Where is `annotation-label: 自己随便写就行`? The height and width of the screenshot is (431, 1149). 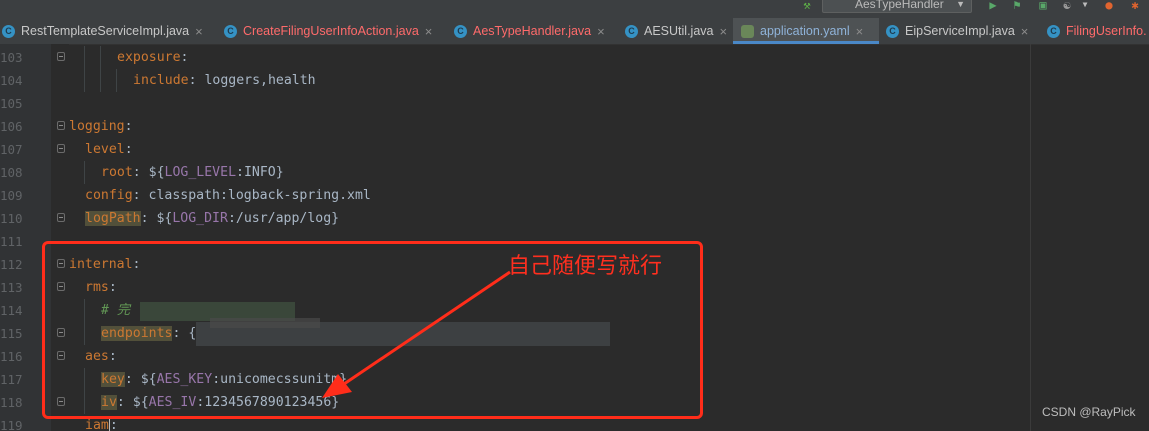
annotation-label: 自己随便写就行 is located at coordinates (585, 266).